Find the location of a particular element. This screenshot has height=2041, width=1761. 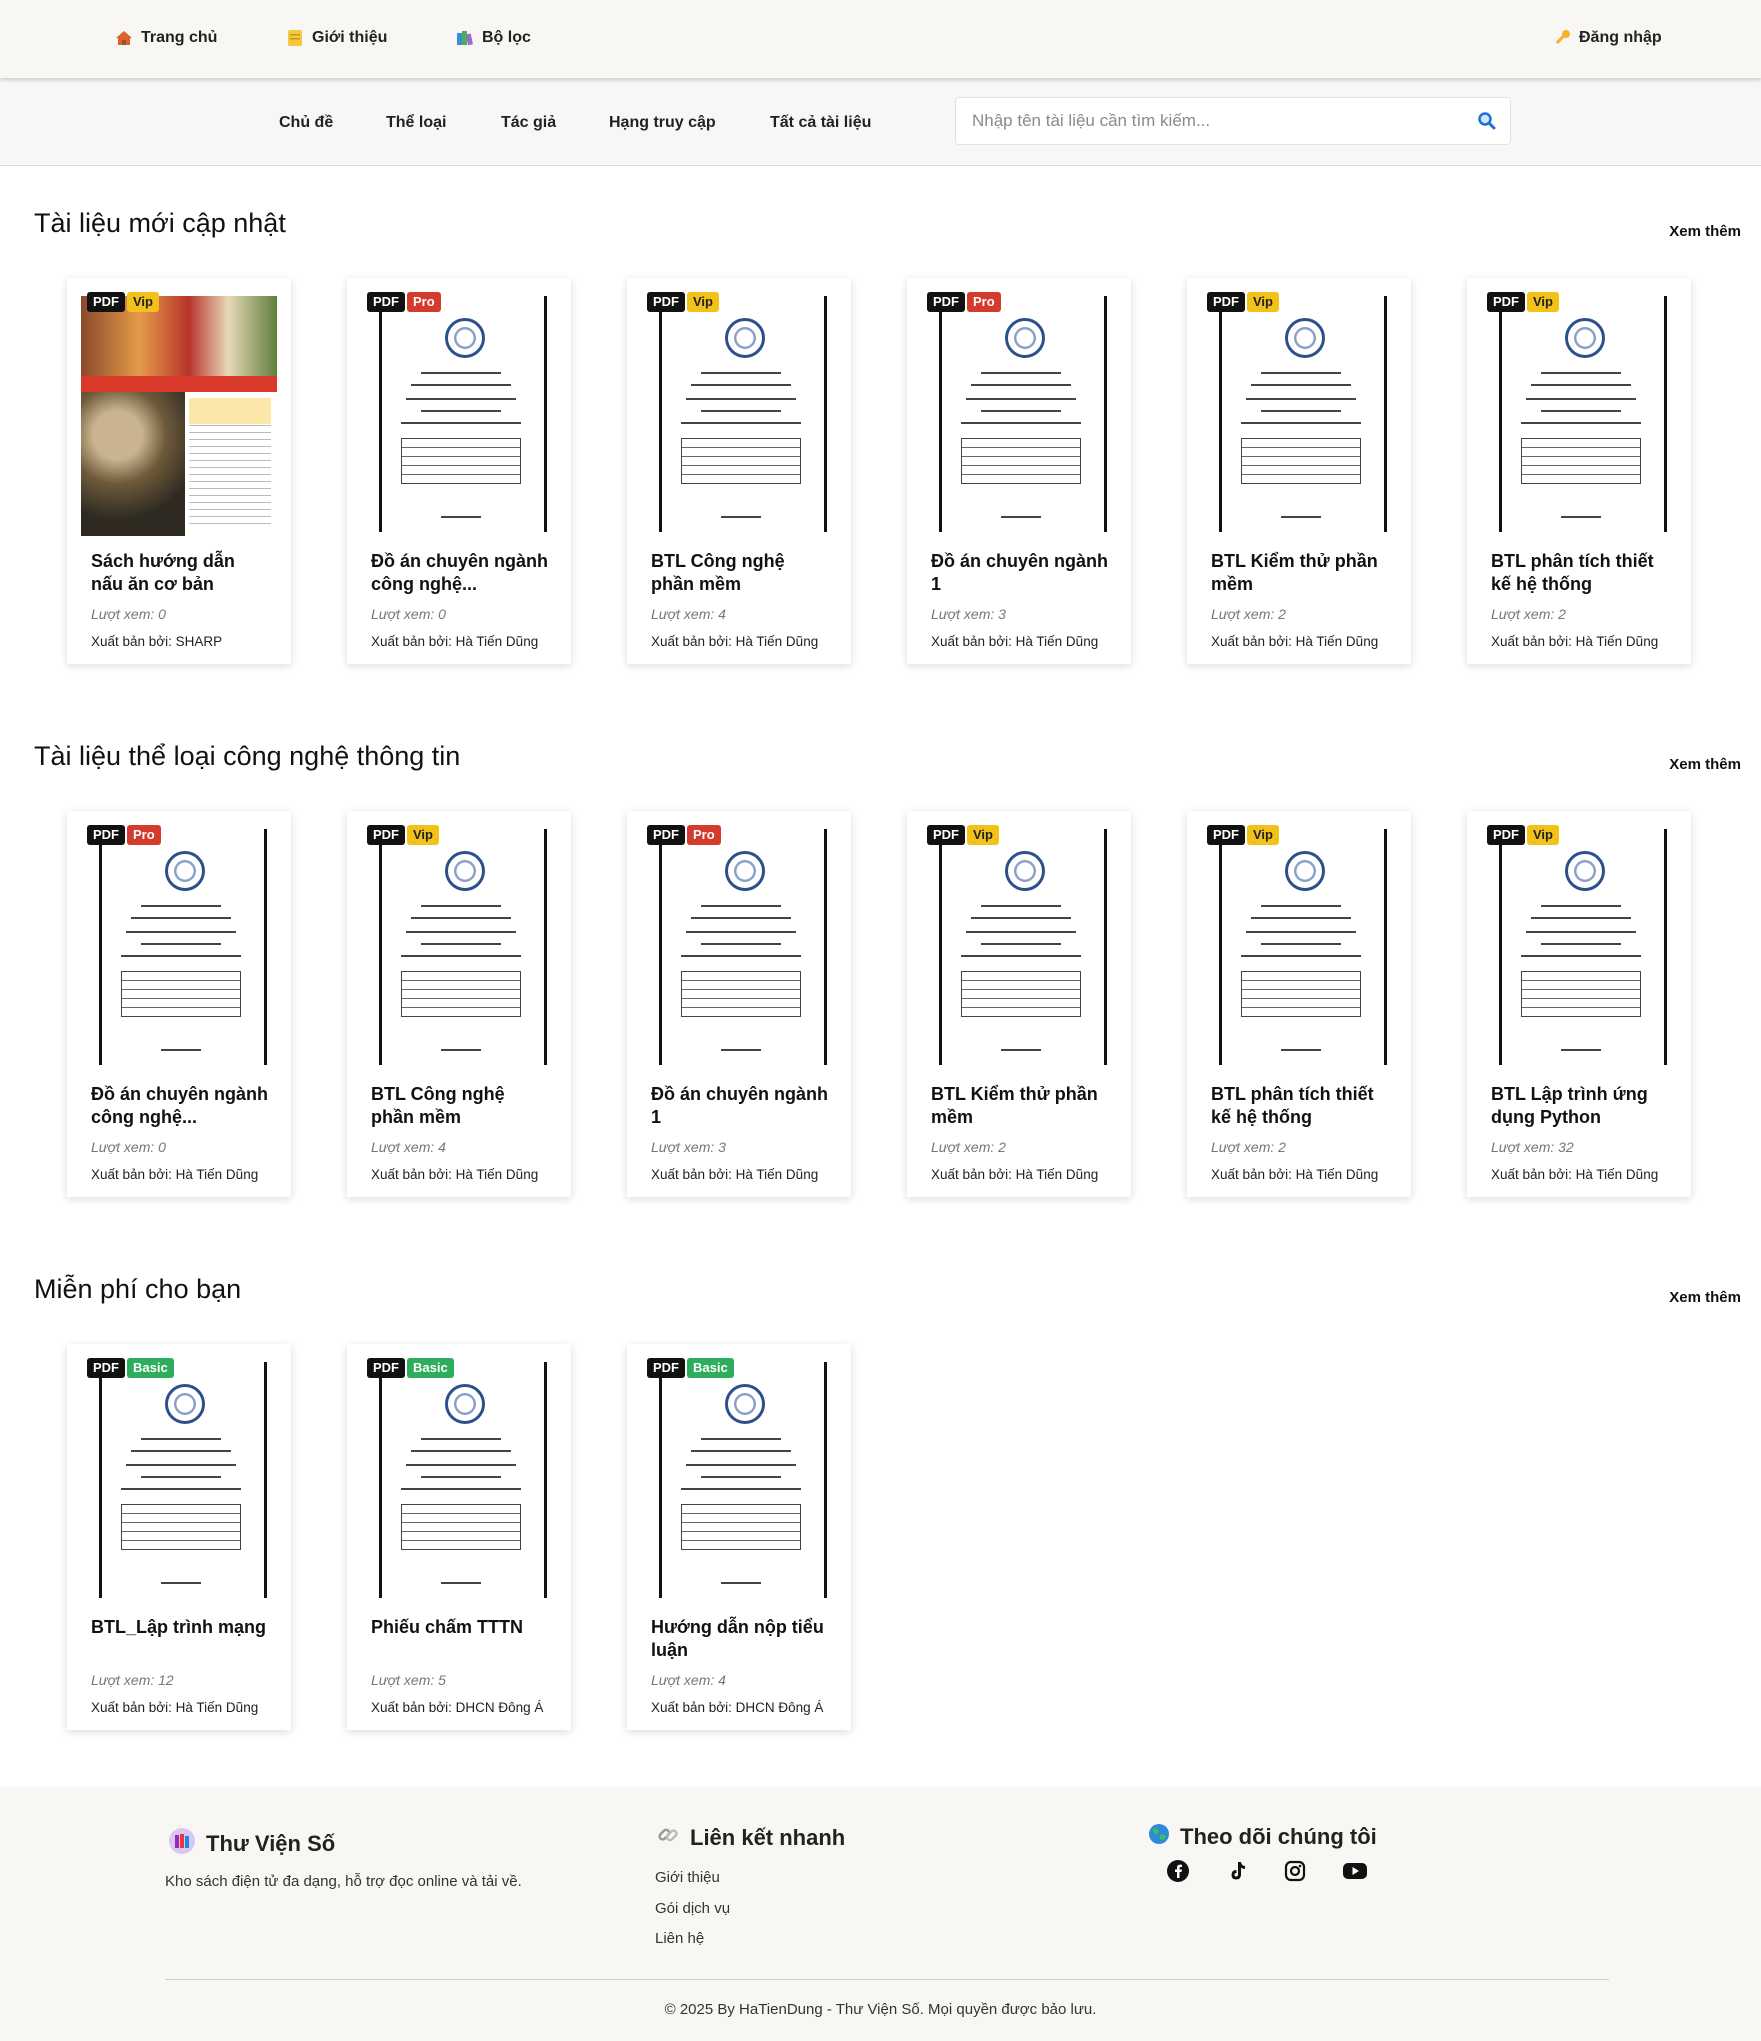

home-icon is located at coordinates (124, 38).